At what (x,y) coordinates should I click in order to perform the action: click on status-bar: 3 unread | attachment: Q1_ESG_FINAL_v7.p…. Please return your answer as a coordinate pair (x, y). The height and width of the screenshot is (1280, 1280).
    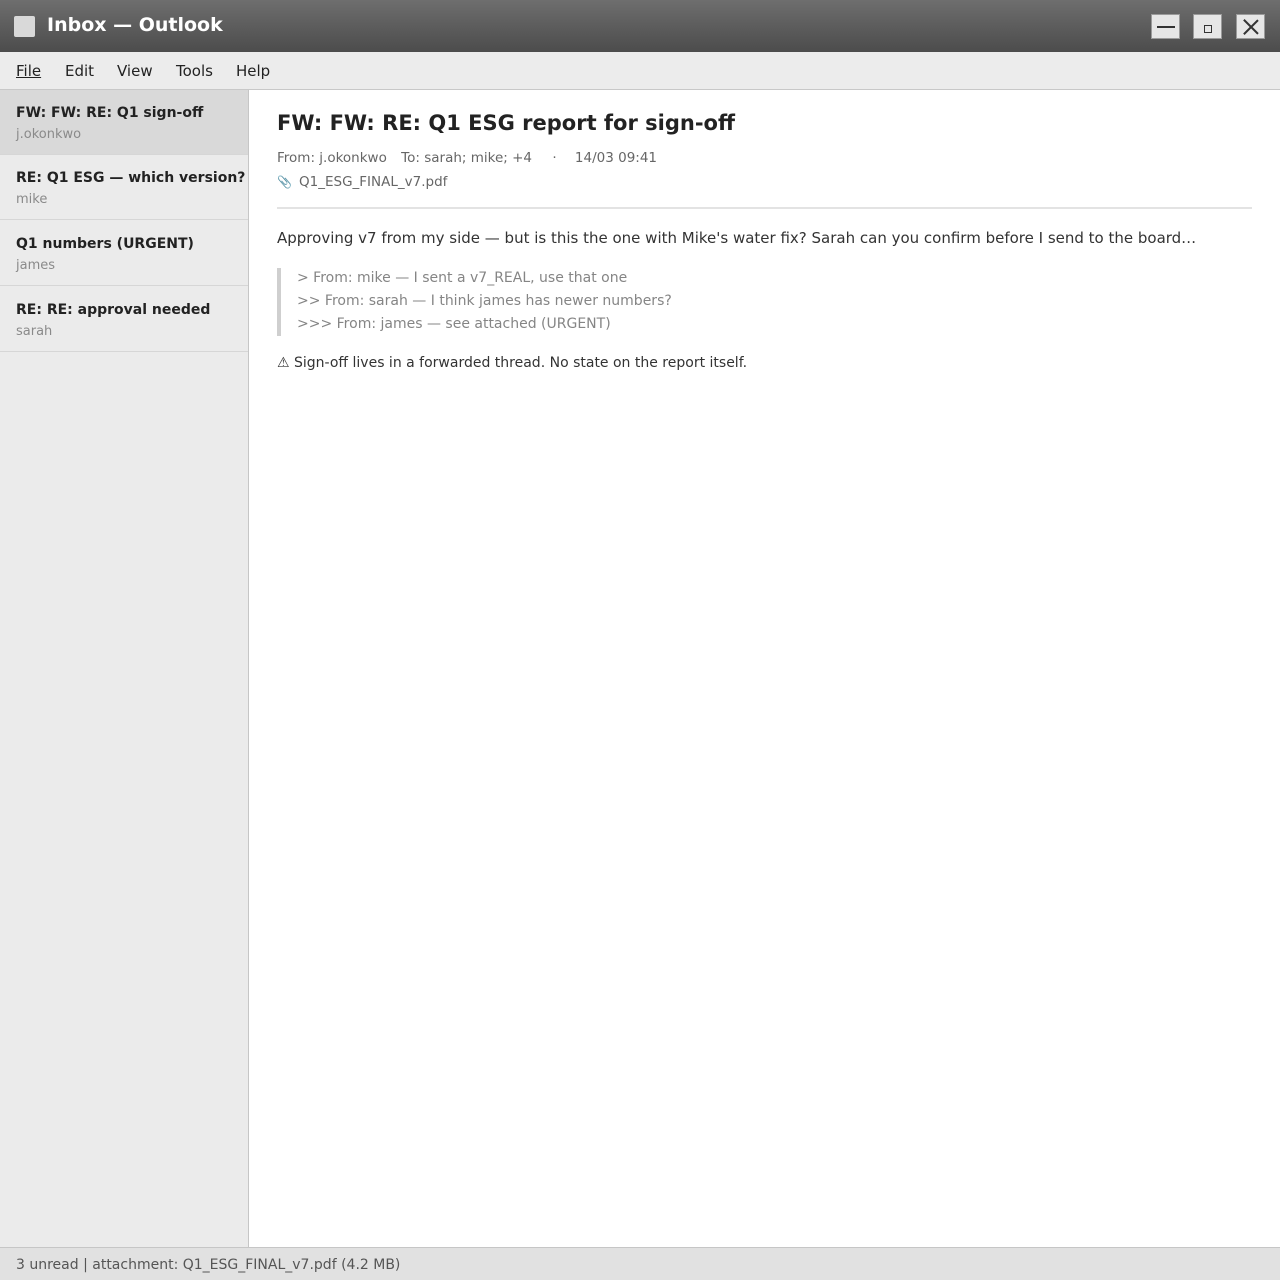
    Looking at the image, I should click on (640, 1263).